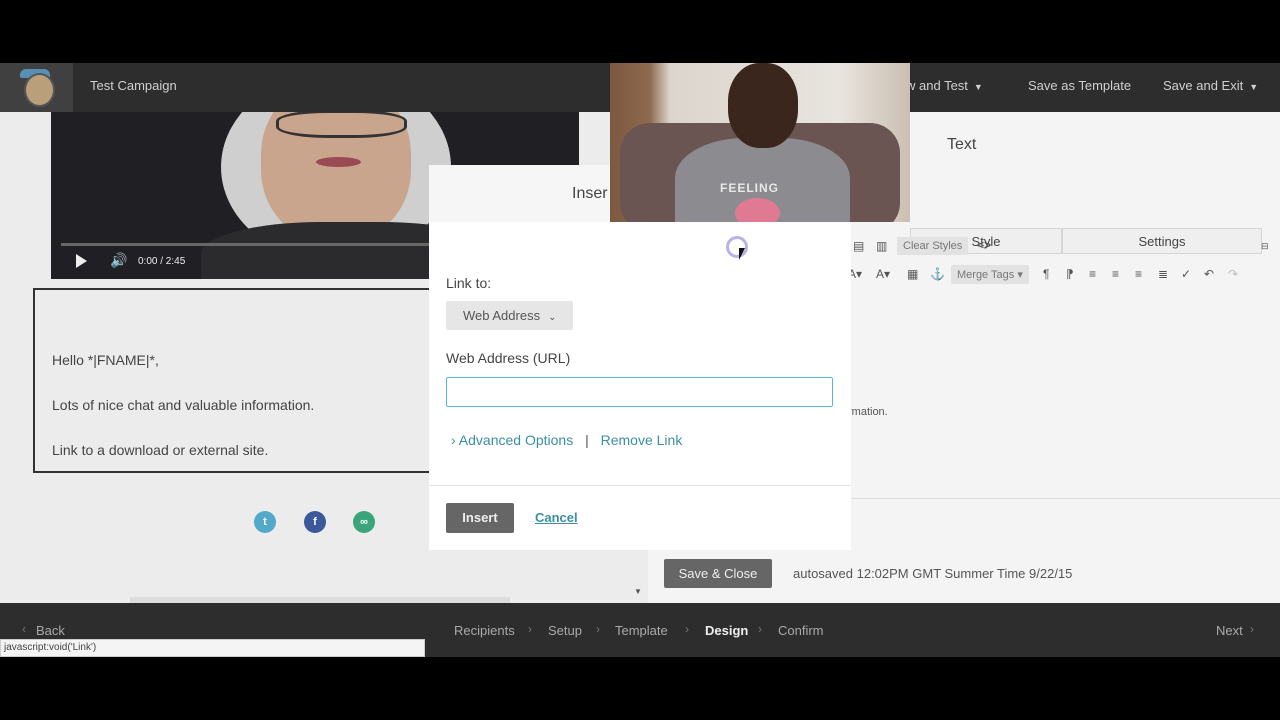  I want to click on anchor-icon: ⚓, so click(937, 274).